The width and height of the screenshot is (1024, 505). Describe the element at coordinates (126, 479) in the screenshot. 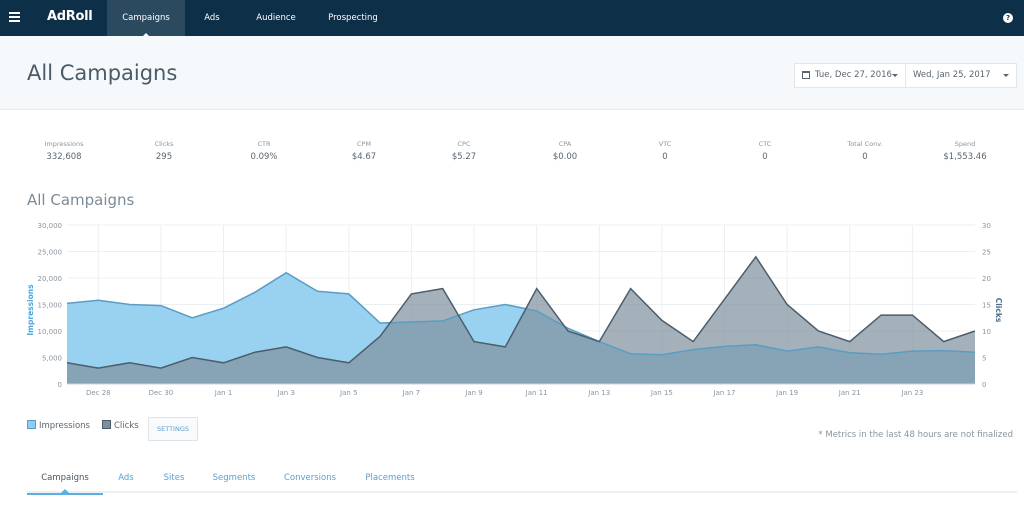

I see `tab-ads: Ads` at that location.